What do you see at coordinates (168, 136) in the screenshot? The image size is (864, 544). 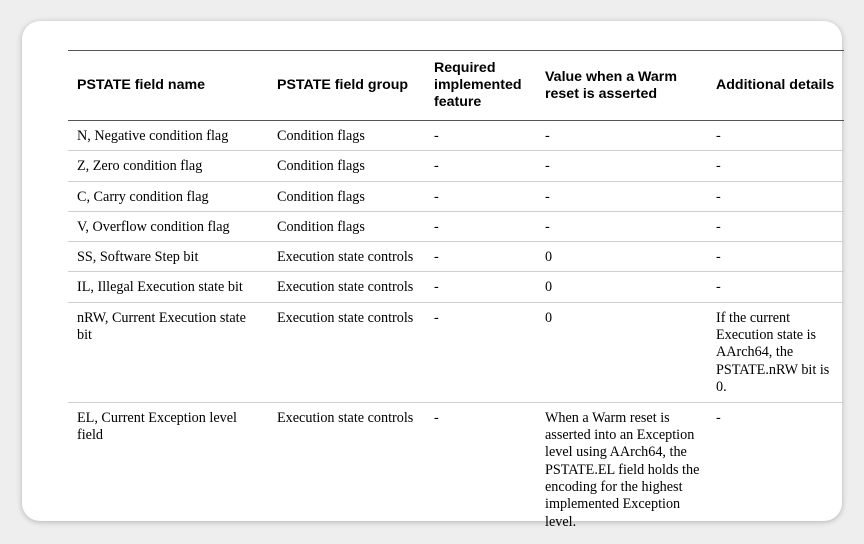 I see `cell-field-name: N, Negative condition flag` at bounding box center [168, 136].